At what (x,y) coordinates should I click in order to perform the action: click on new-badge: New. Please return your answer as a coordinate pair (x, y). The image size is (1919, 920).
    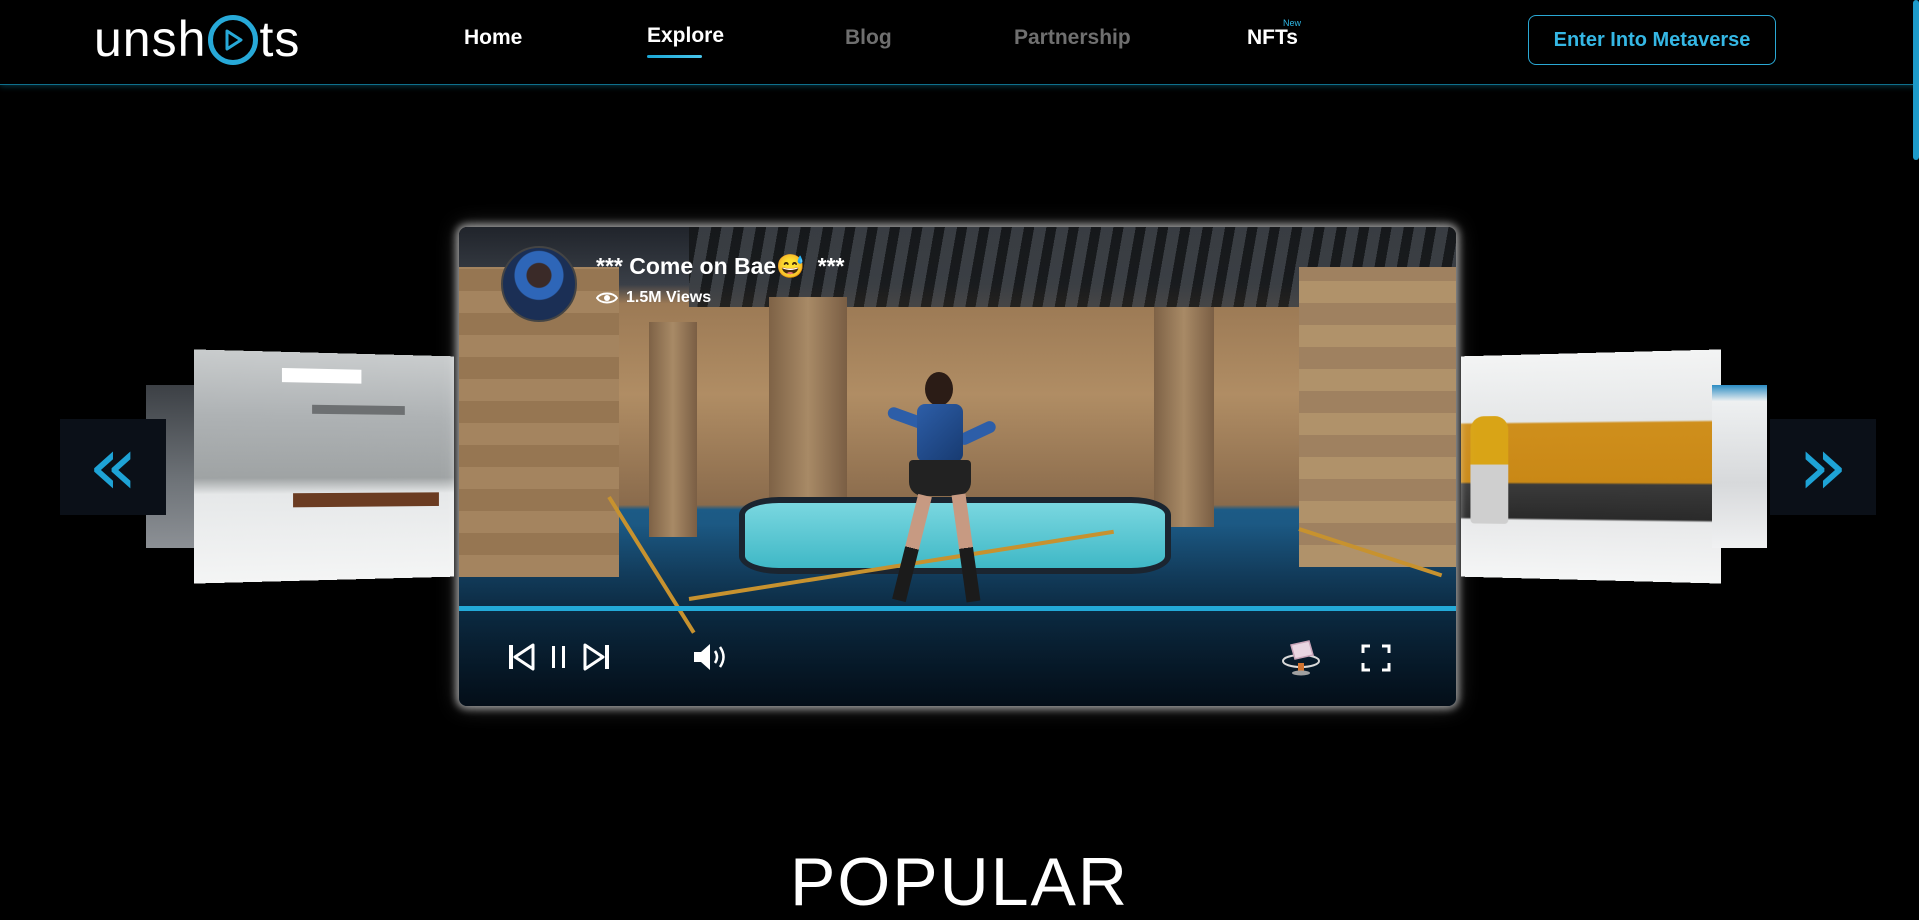
    Looking at the image, I should click on (1292, 23).